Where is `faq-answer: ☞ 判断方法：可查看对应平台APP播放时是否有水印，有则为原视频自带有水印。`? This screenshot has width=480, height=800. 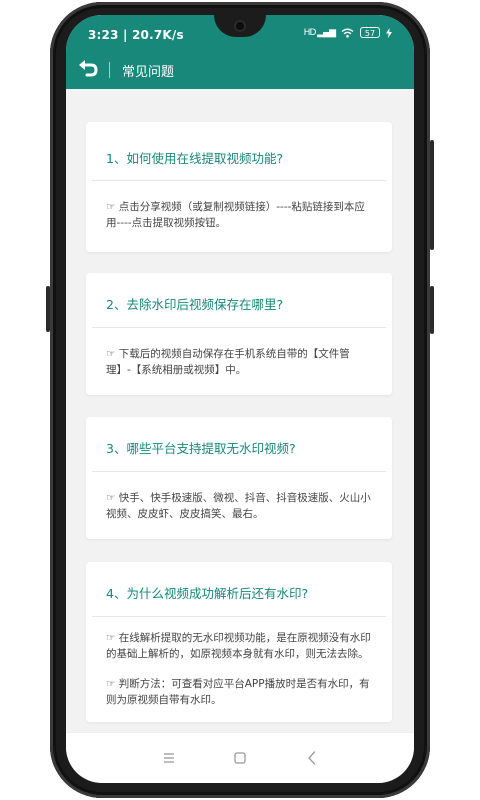 faq-answer: ☞ 判断方法：可查看对应平台APP播放时是否有水印，有则为原视频自带有水印。 is located at coordinates (238, 692).